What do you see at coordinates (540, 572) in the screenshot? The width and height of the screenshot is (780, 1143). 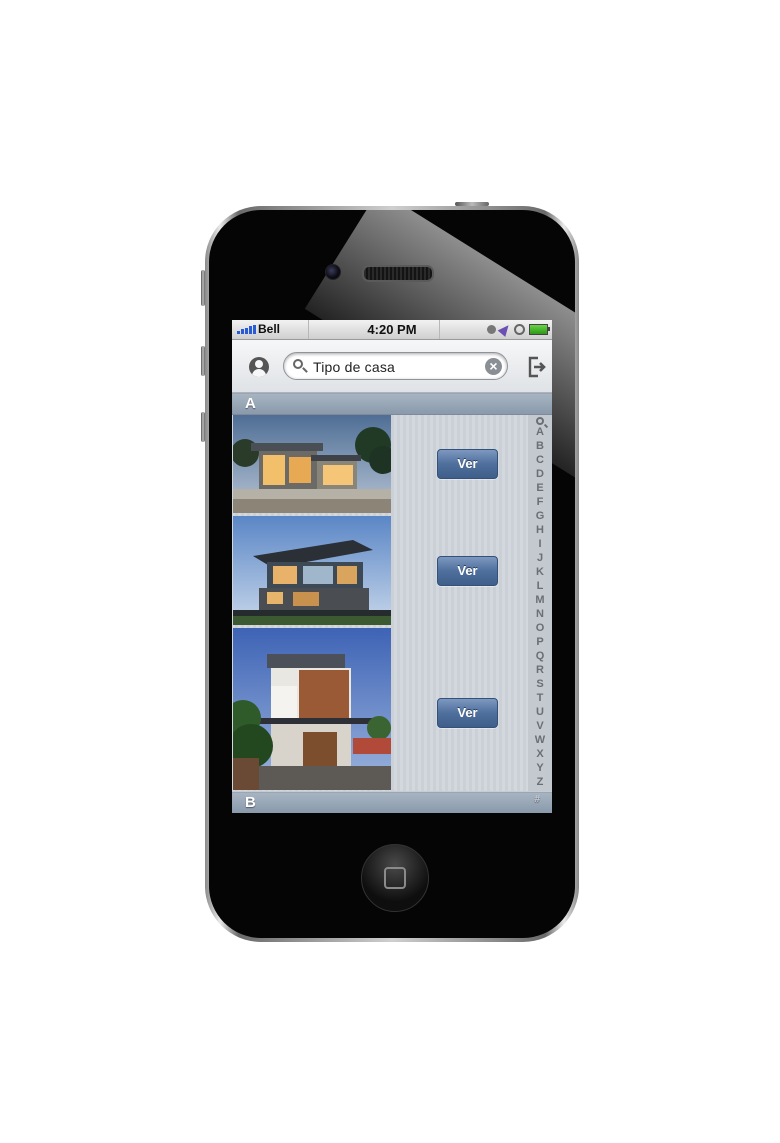 I see `index-letter-k: K` at bounding box center [540, 572].